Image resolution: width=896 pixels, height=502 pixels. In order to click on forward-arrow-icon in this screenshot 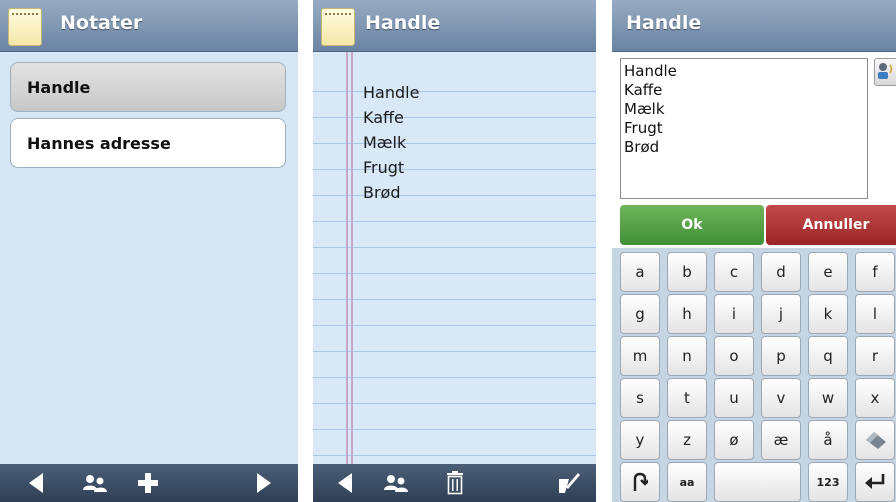, I will do `click(264, 483)`.